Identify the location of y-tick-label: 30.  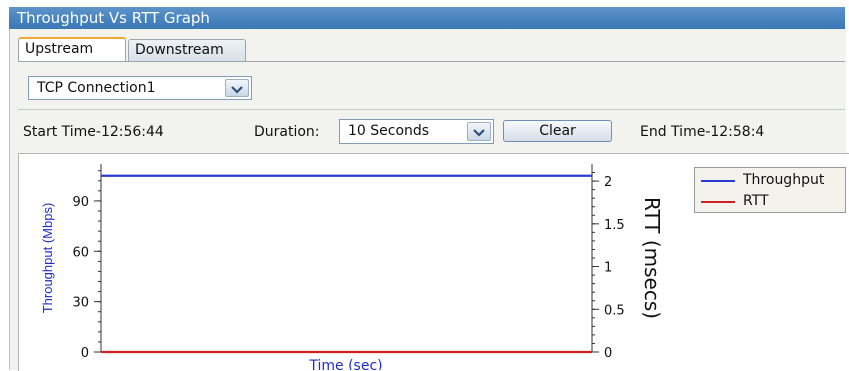
(80, 303).